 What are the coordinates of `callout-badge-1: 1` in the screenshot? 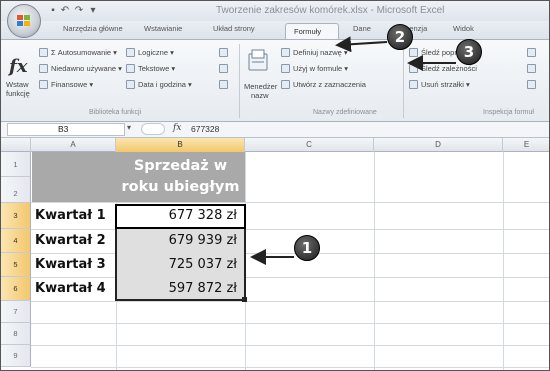 It's located at (307, 248).